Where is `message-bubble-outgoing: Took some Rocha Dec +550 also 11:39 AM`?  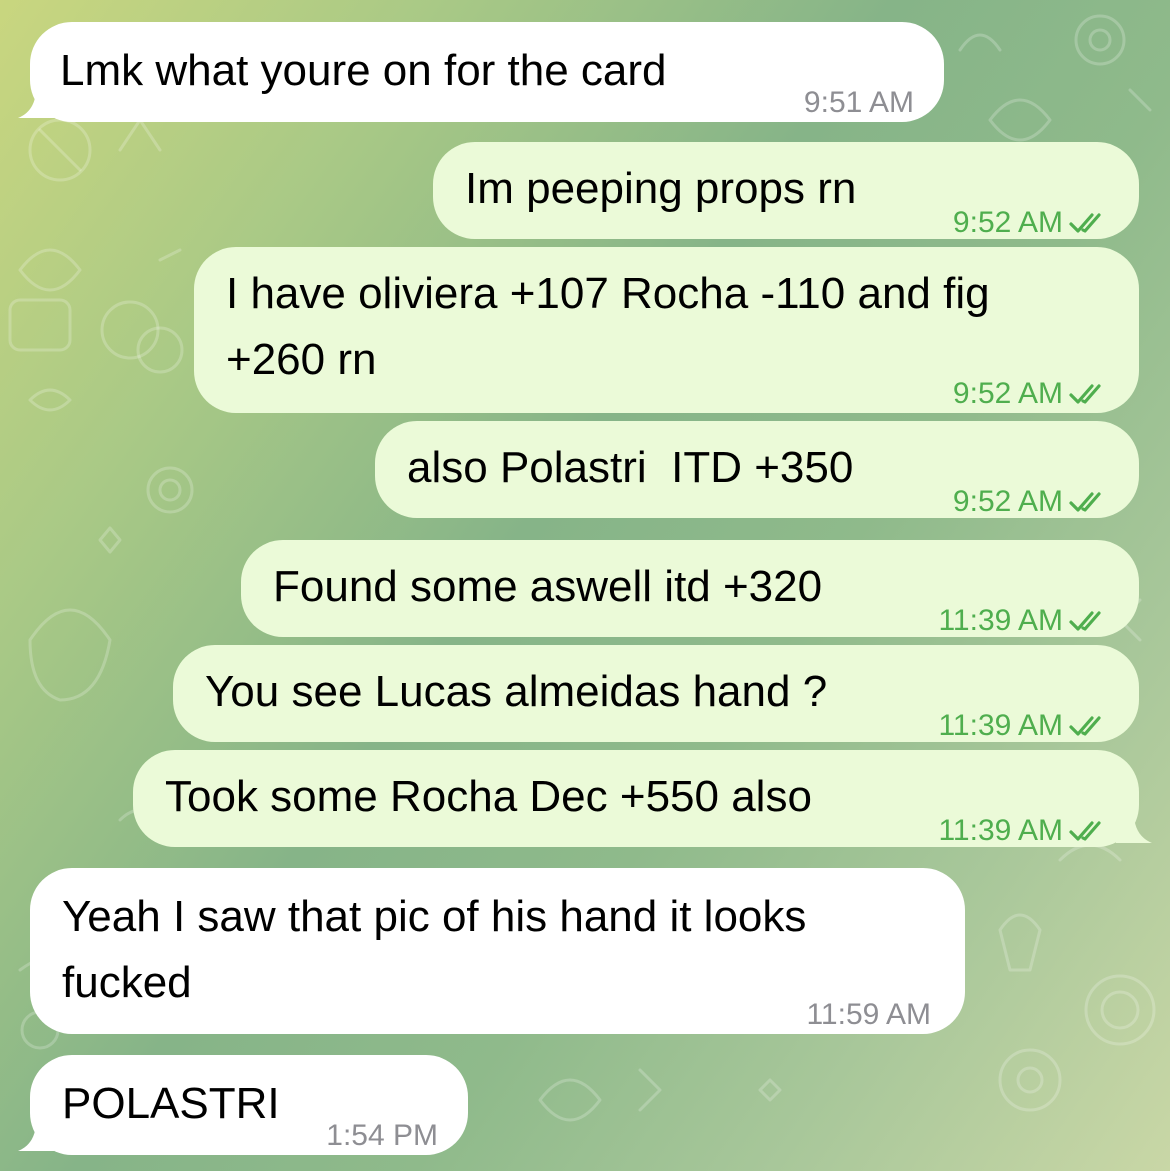
message-bubble-outgoing: Took some Rocha Dec +550 also 11:39 AM is located at coordinates (636, 798).